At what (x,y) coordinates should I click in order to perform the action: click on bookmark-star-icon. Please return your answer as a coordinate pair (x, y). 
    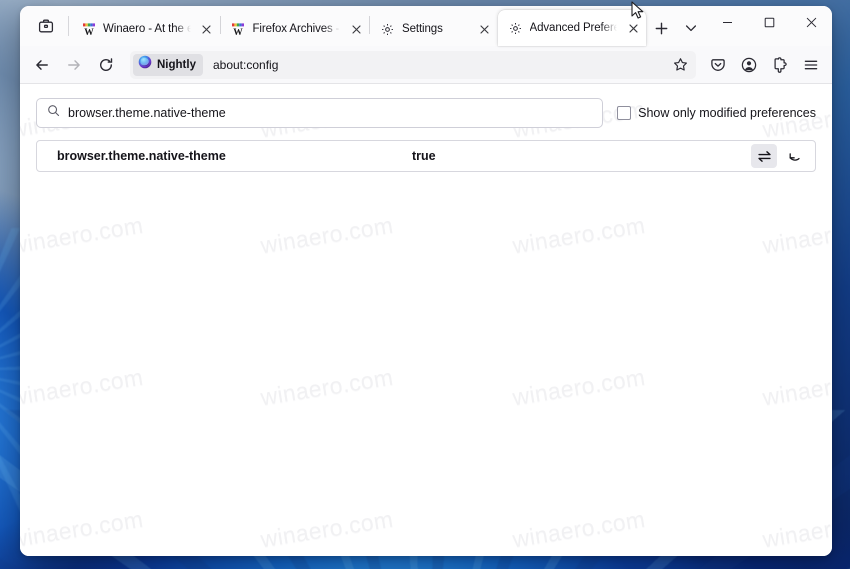
    Looking at the image, I should click on (680, 65).